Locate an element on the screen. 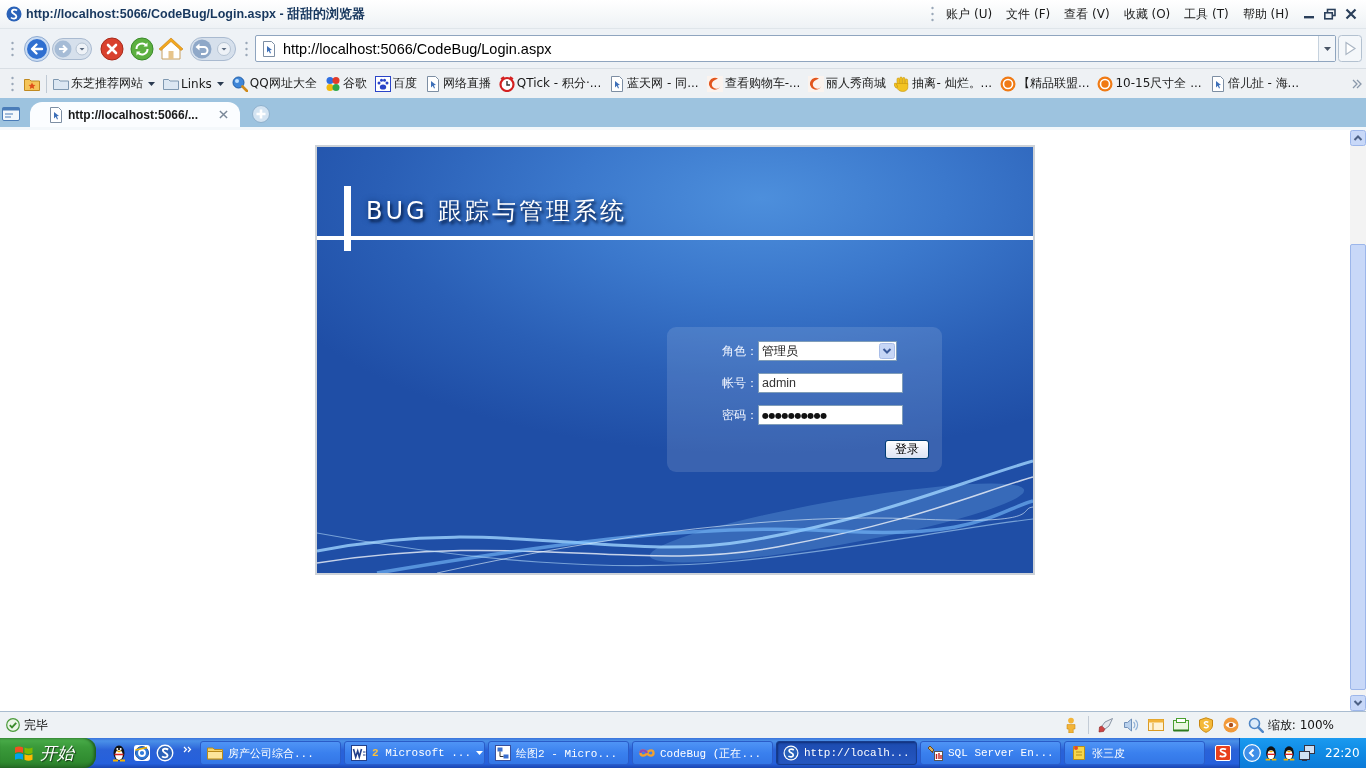  eye-icon is located at coordinates (1230, 725).